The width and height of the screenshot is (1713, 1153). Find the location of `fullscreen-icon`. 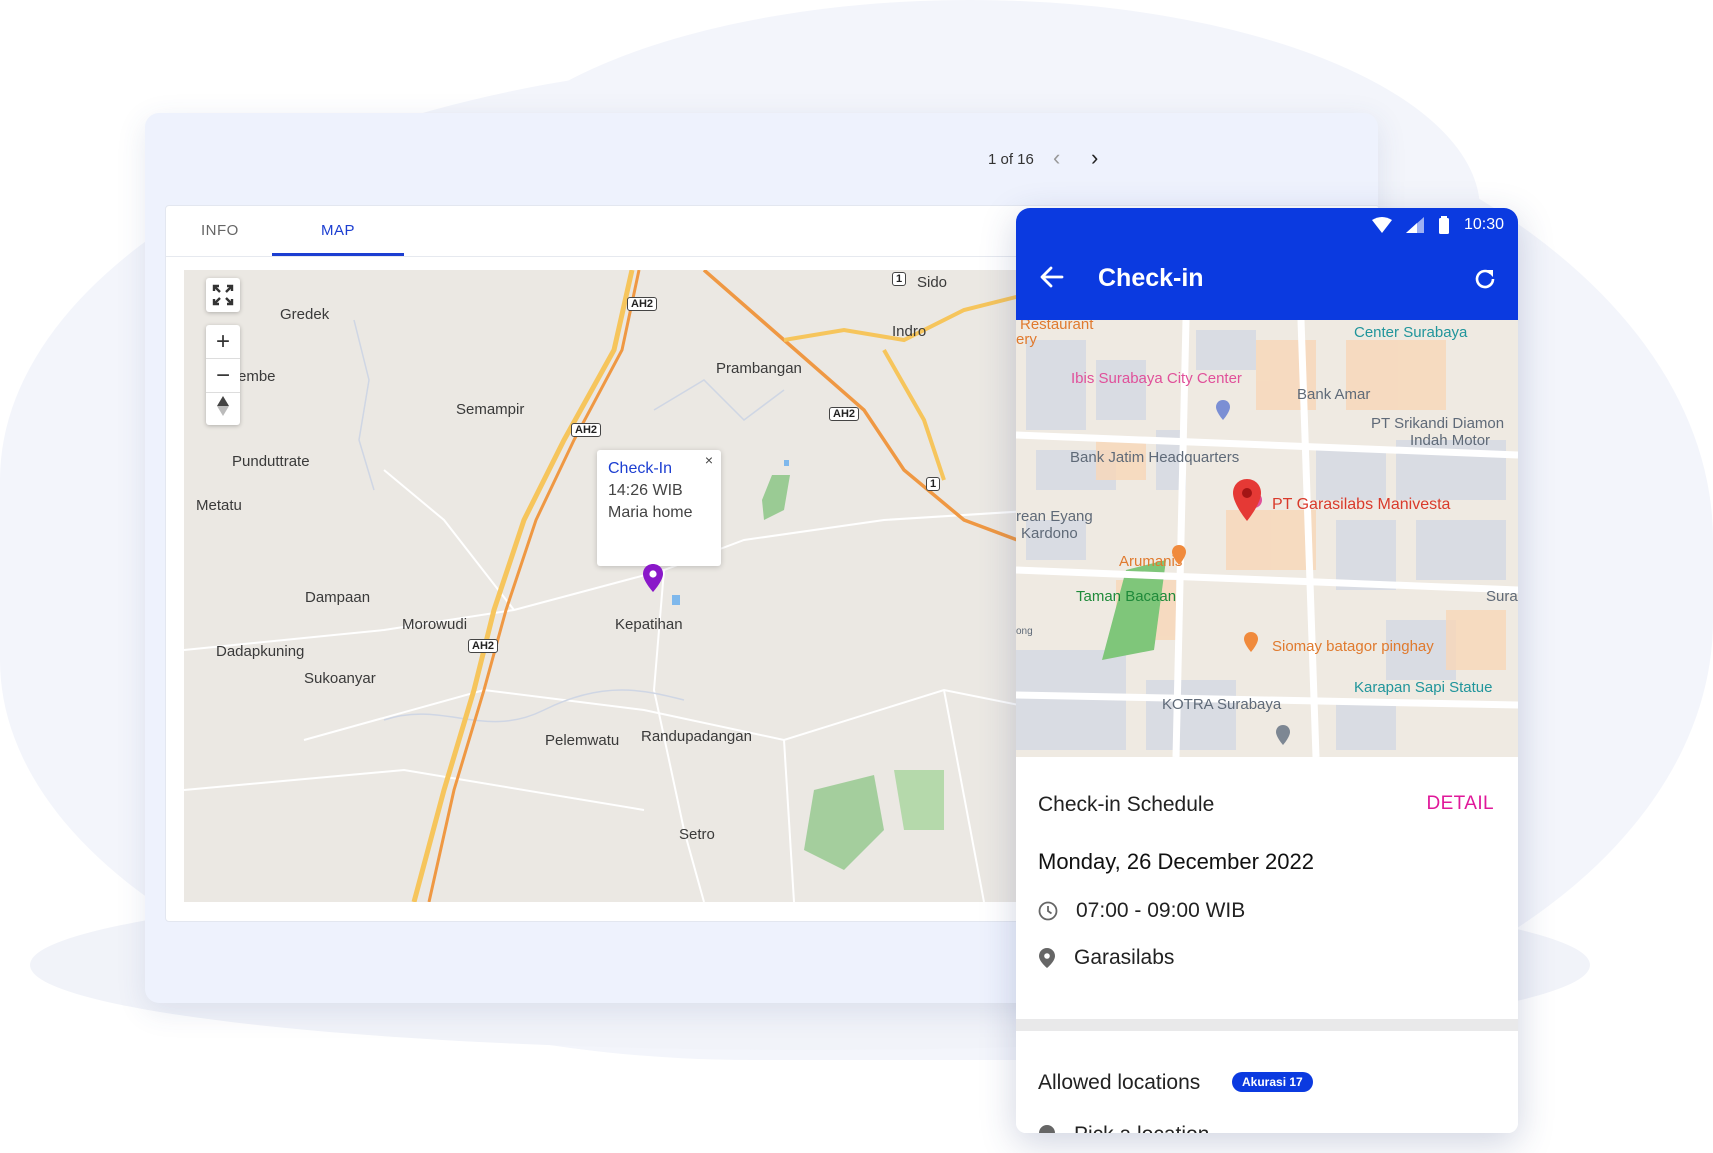

fullscreen-icon is located at coordinates (223, 295).